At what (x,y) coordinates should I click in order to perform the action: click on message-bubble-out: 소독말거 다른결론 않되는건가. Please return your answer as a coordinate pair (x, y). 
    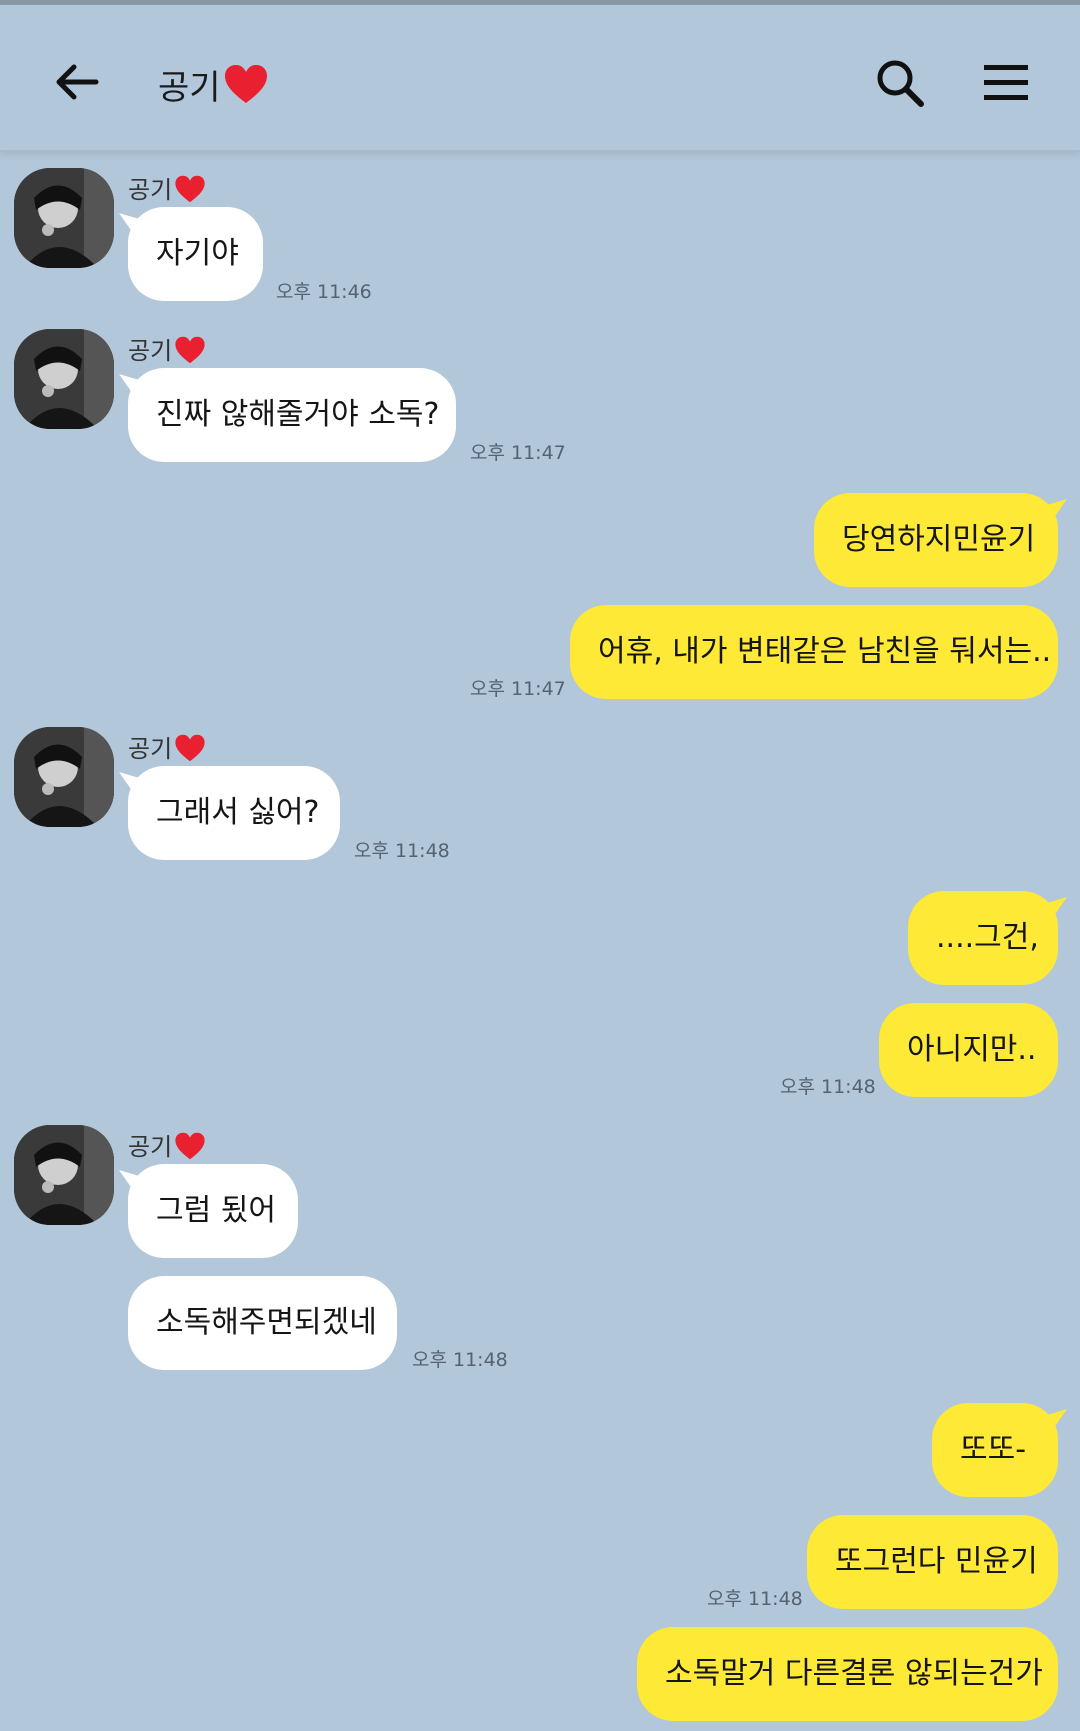
    Looking at the image, I should click on (847, 1674).